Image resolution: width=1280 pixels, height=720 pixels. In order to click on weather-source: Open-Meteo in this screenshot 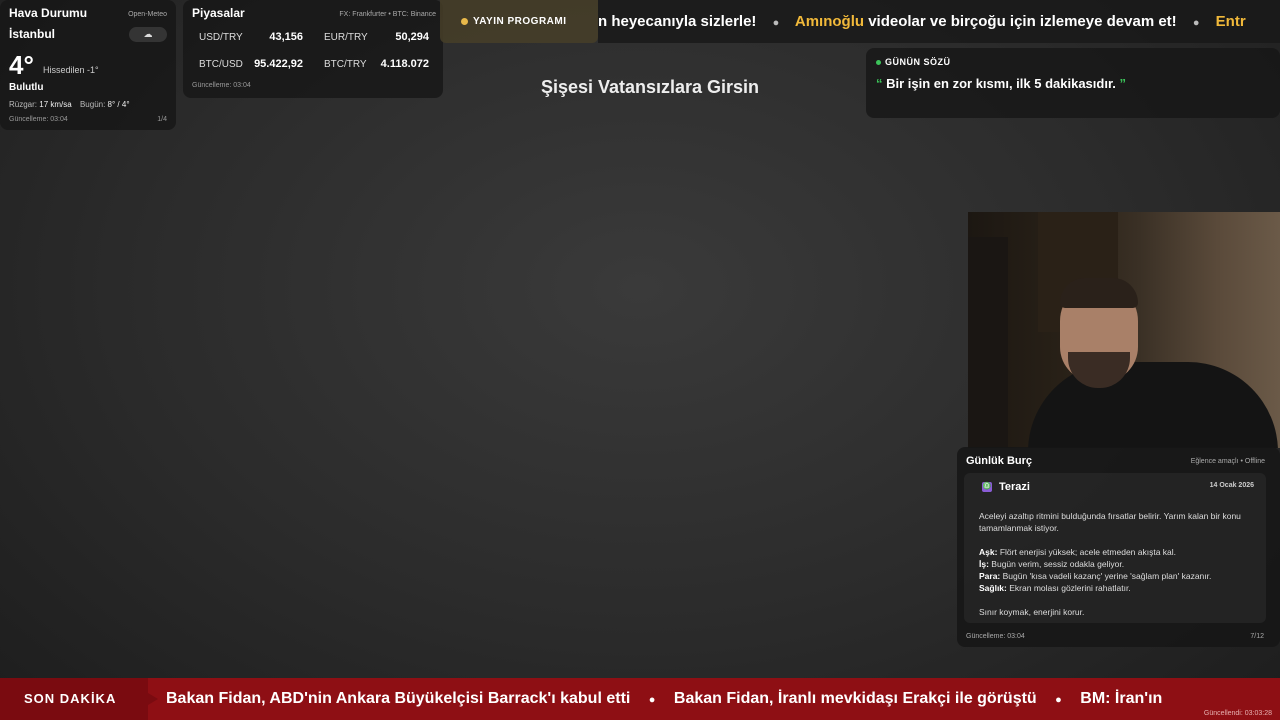, I will do `click(147, 14)`.